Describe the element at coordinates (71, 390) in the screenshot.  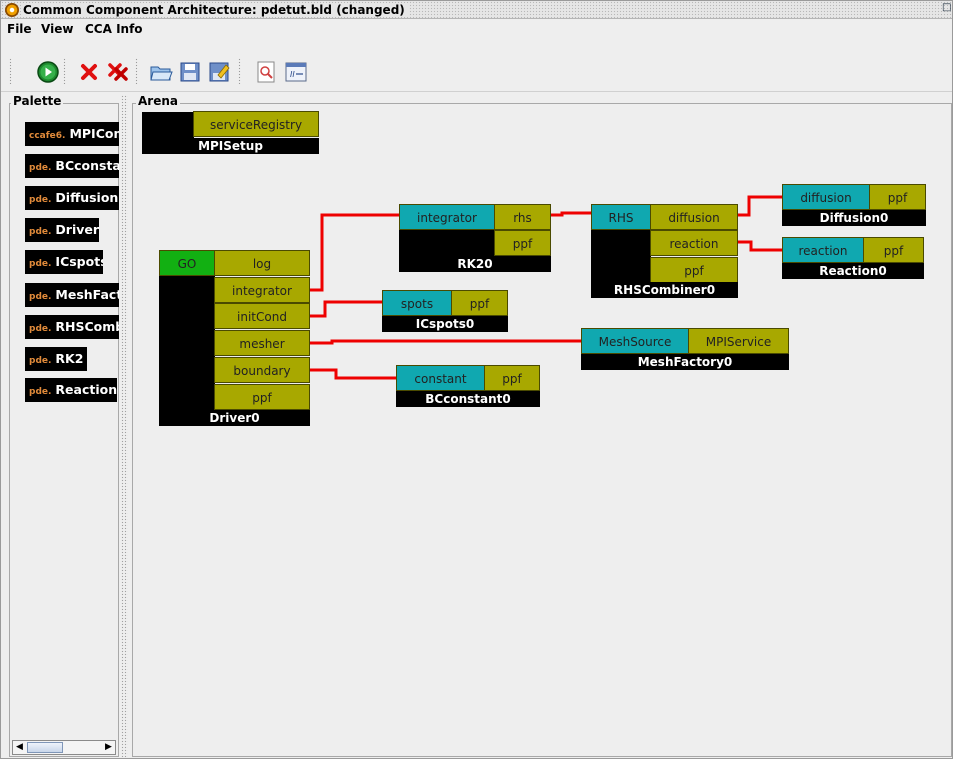
I see `palette-item-reaction: pde. Reaction` at that location.